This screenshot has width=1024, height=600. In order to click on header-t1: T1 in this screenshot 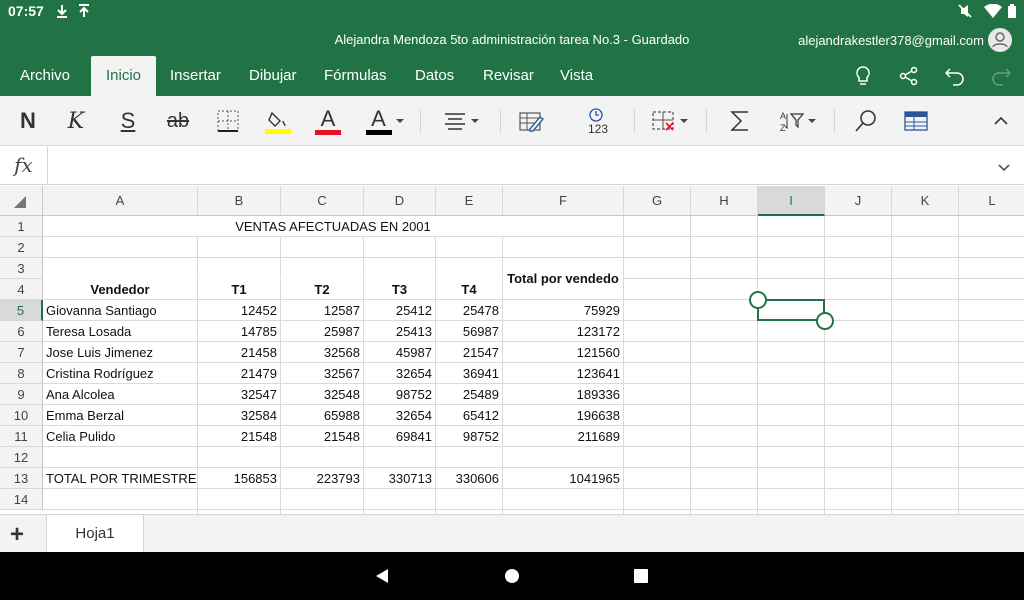, I will do `click(239, 289)`.